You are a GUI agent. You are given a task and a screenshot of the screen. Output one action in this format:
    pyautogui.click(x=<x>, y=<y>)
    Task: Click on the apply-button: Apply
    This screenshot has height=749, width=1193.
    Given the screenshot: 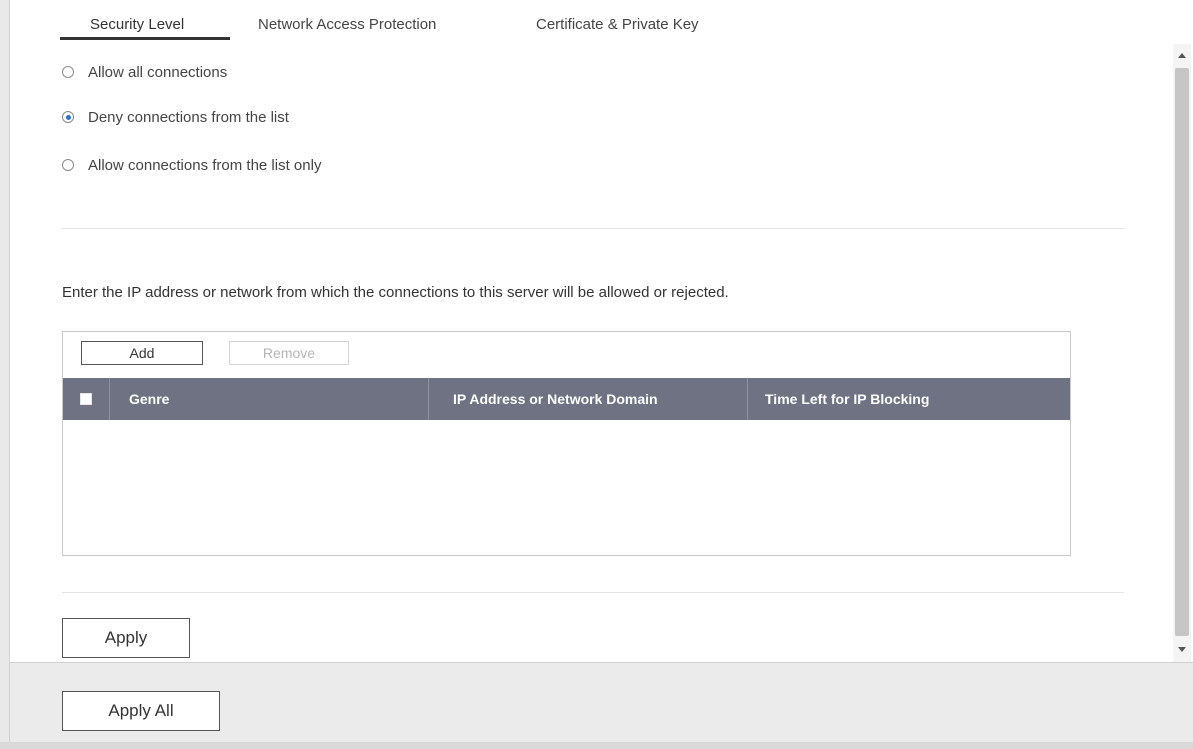 What is the action you would take?
    pyautogui.click(x=126, y=638)
    